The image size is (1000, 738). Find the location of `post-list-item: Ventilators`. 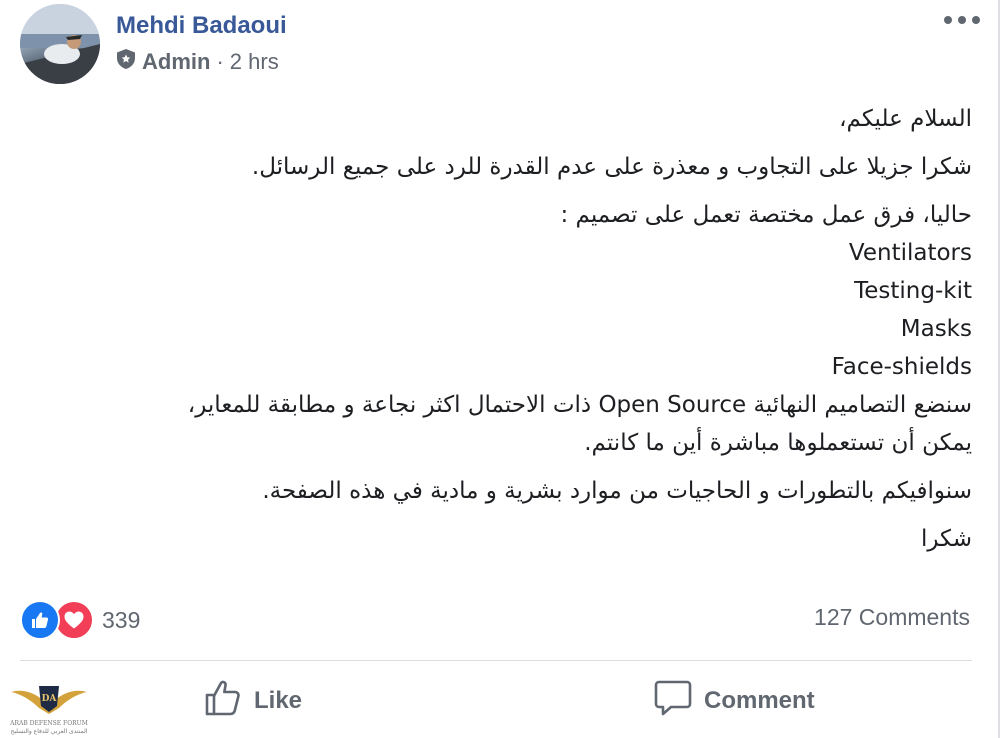

post-list-item: Ventilators is located at coordinates (910, 253).